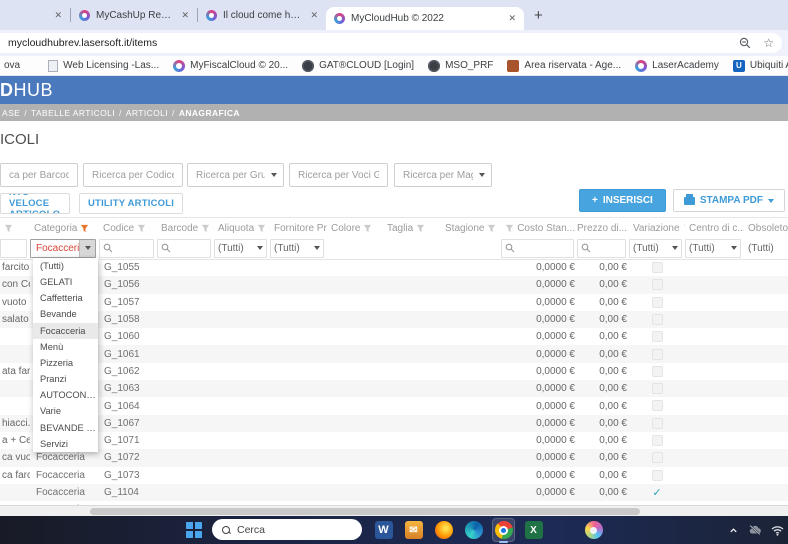 The width and height of the screenshot is (788, 544). I want to click on categoria-filter-box: Focacceria, so click(63, 248).